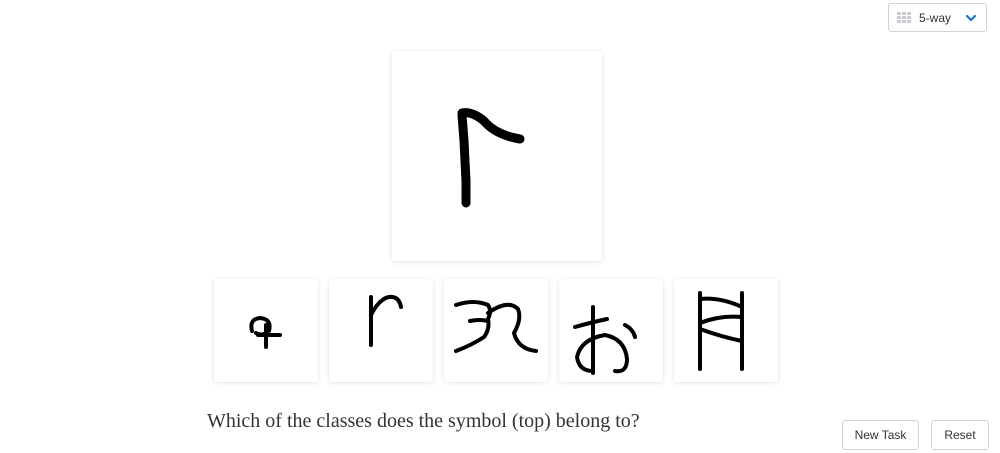 The width and height of the screenshot is (1000, 453). I want to click on query-symbol-card, so click(497, 156).